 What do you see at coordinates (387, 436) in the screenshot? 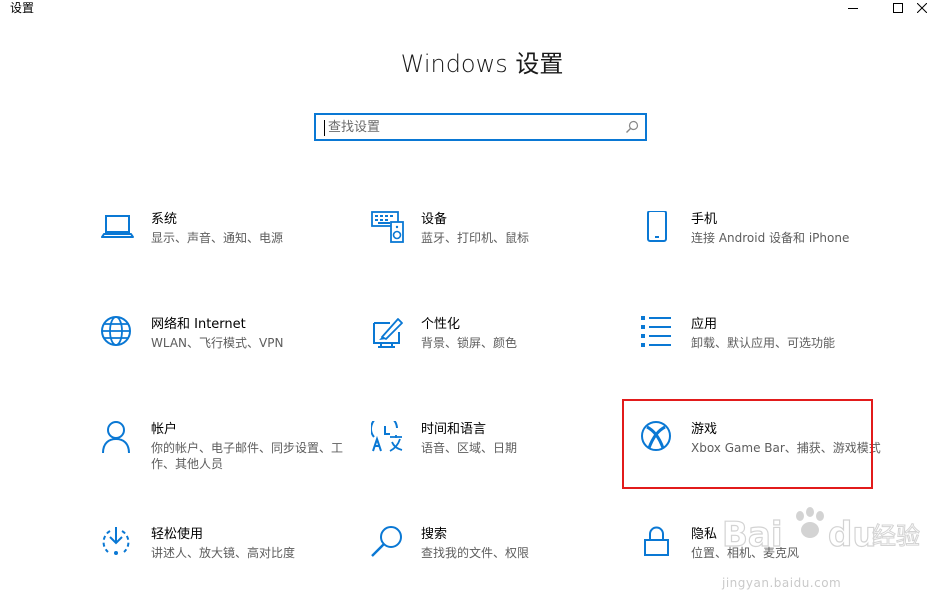
I see `language-clock-icon` at bounding box center [387, 436].